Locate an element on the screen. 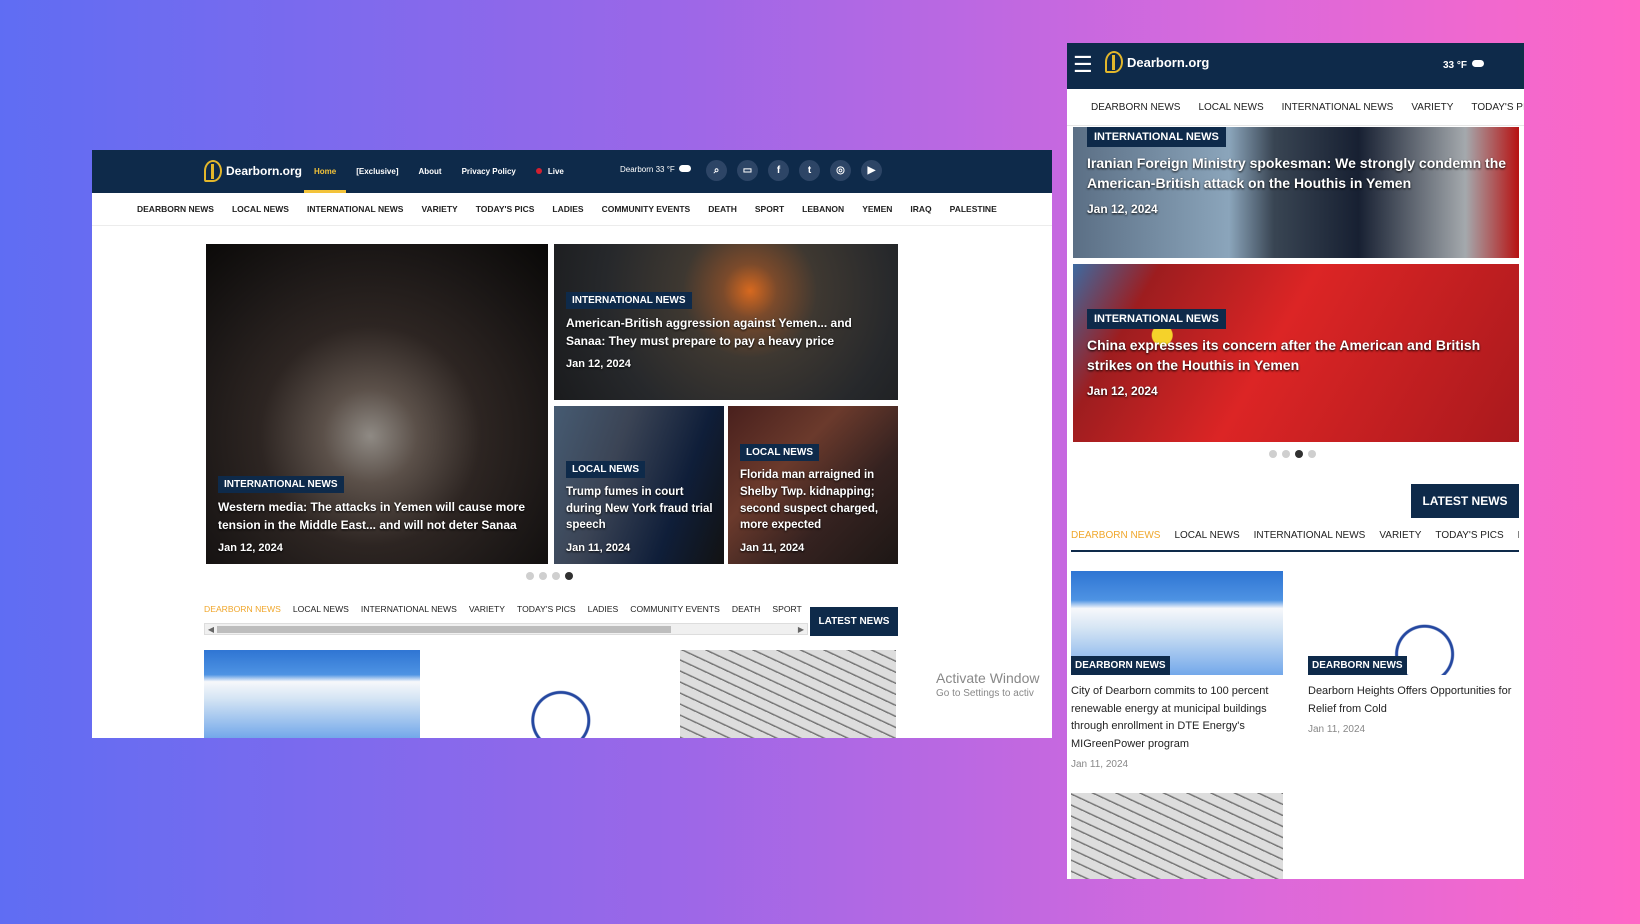 Image resolution: width=1640 pixels, height=924 pixels. cat-todays-pics: TODAY'S PI is located at coordinates (1497, 107).